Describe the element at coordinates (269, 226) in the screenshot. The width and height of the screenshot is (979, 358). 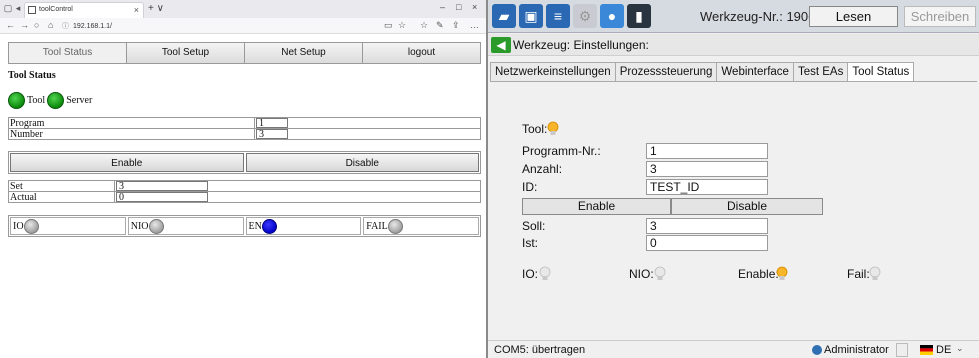
I see `en-led-icon` at that location.